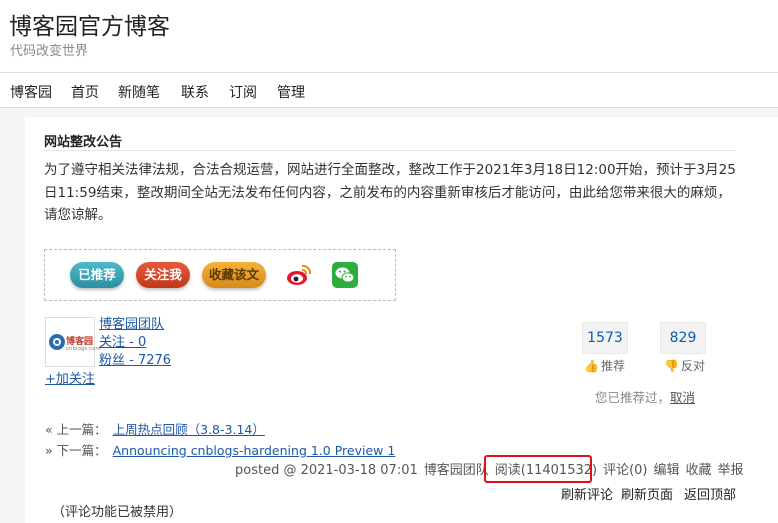 Image resolution: width=778 pixels, height=523 pixels. What do you see at coordinates (326, 470) in the screenshot?
I see `post-date: posted @ 2021-03-18 07:01` at bounding box center [326, 470].